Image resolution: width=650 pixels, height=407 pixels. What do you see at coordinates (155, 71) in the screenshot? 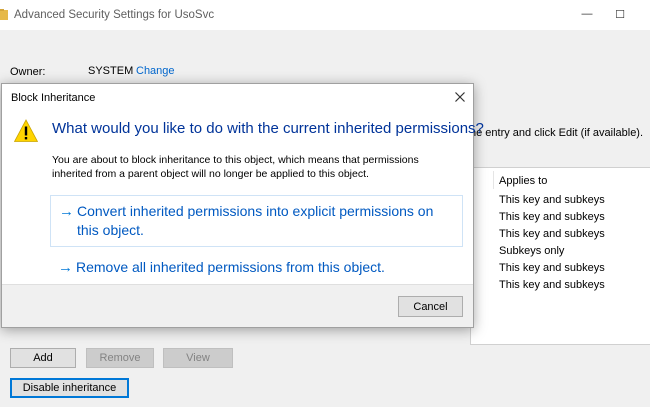
I see `owner-change-link: Change` at bounding box center [155, 71].